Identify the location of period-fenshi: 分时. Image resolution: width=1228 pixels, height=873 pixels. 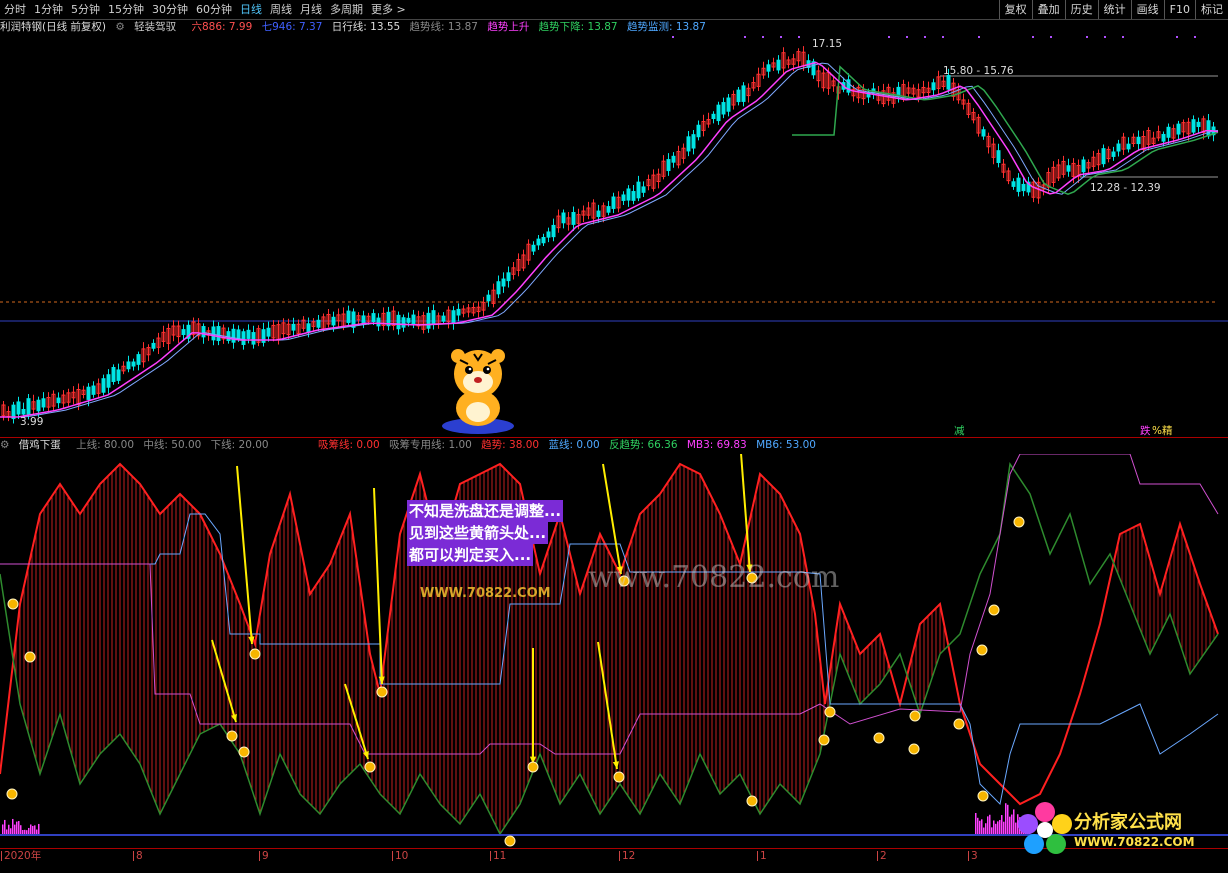
(15, 9).